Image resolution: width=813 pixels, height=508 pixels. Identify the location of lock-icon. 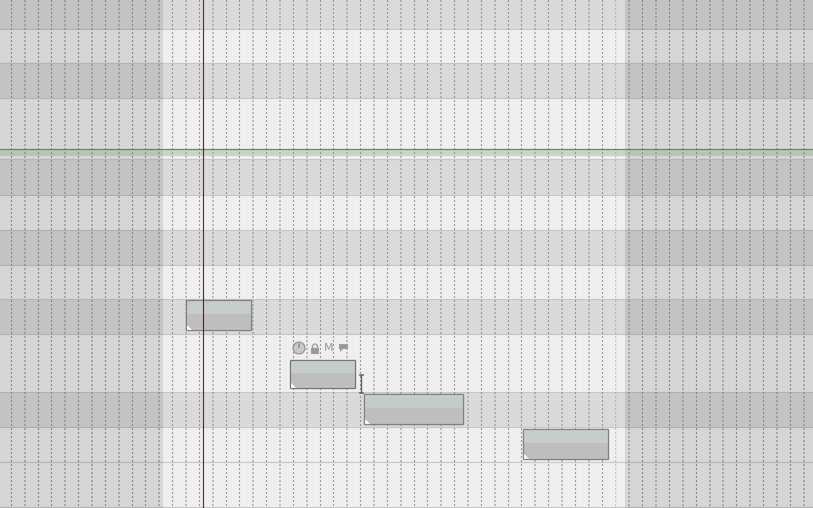
(315, 348).